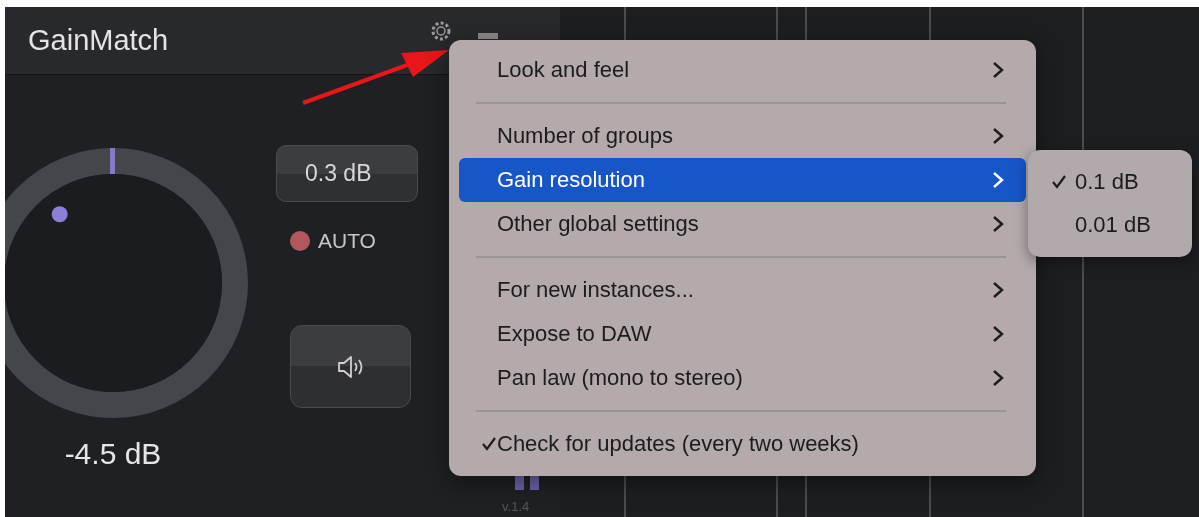 The width and height of the screenshot is (1199, 517). I want to click on status-light, so click(300, 241).